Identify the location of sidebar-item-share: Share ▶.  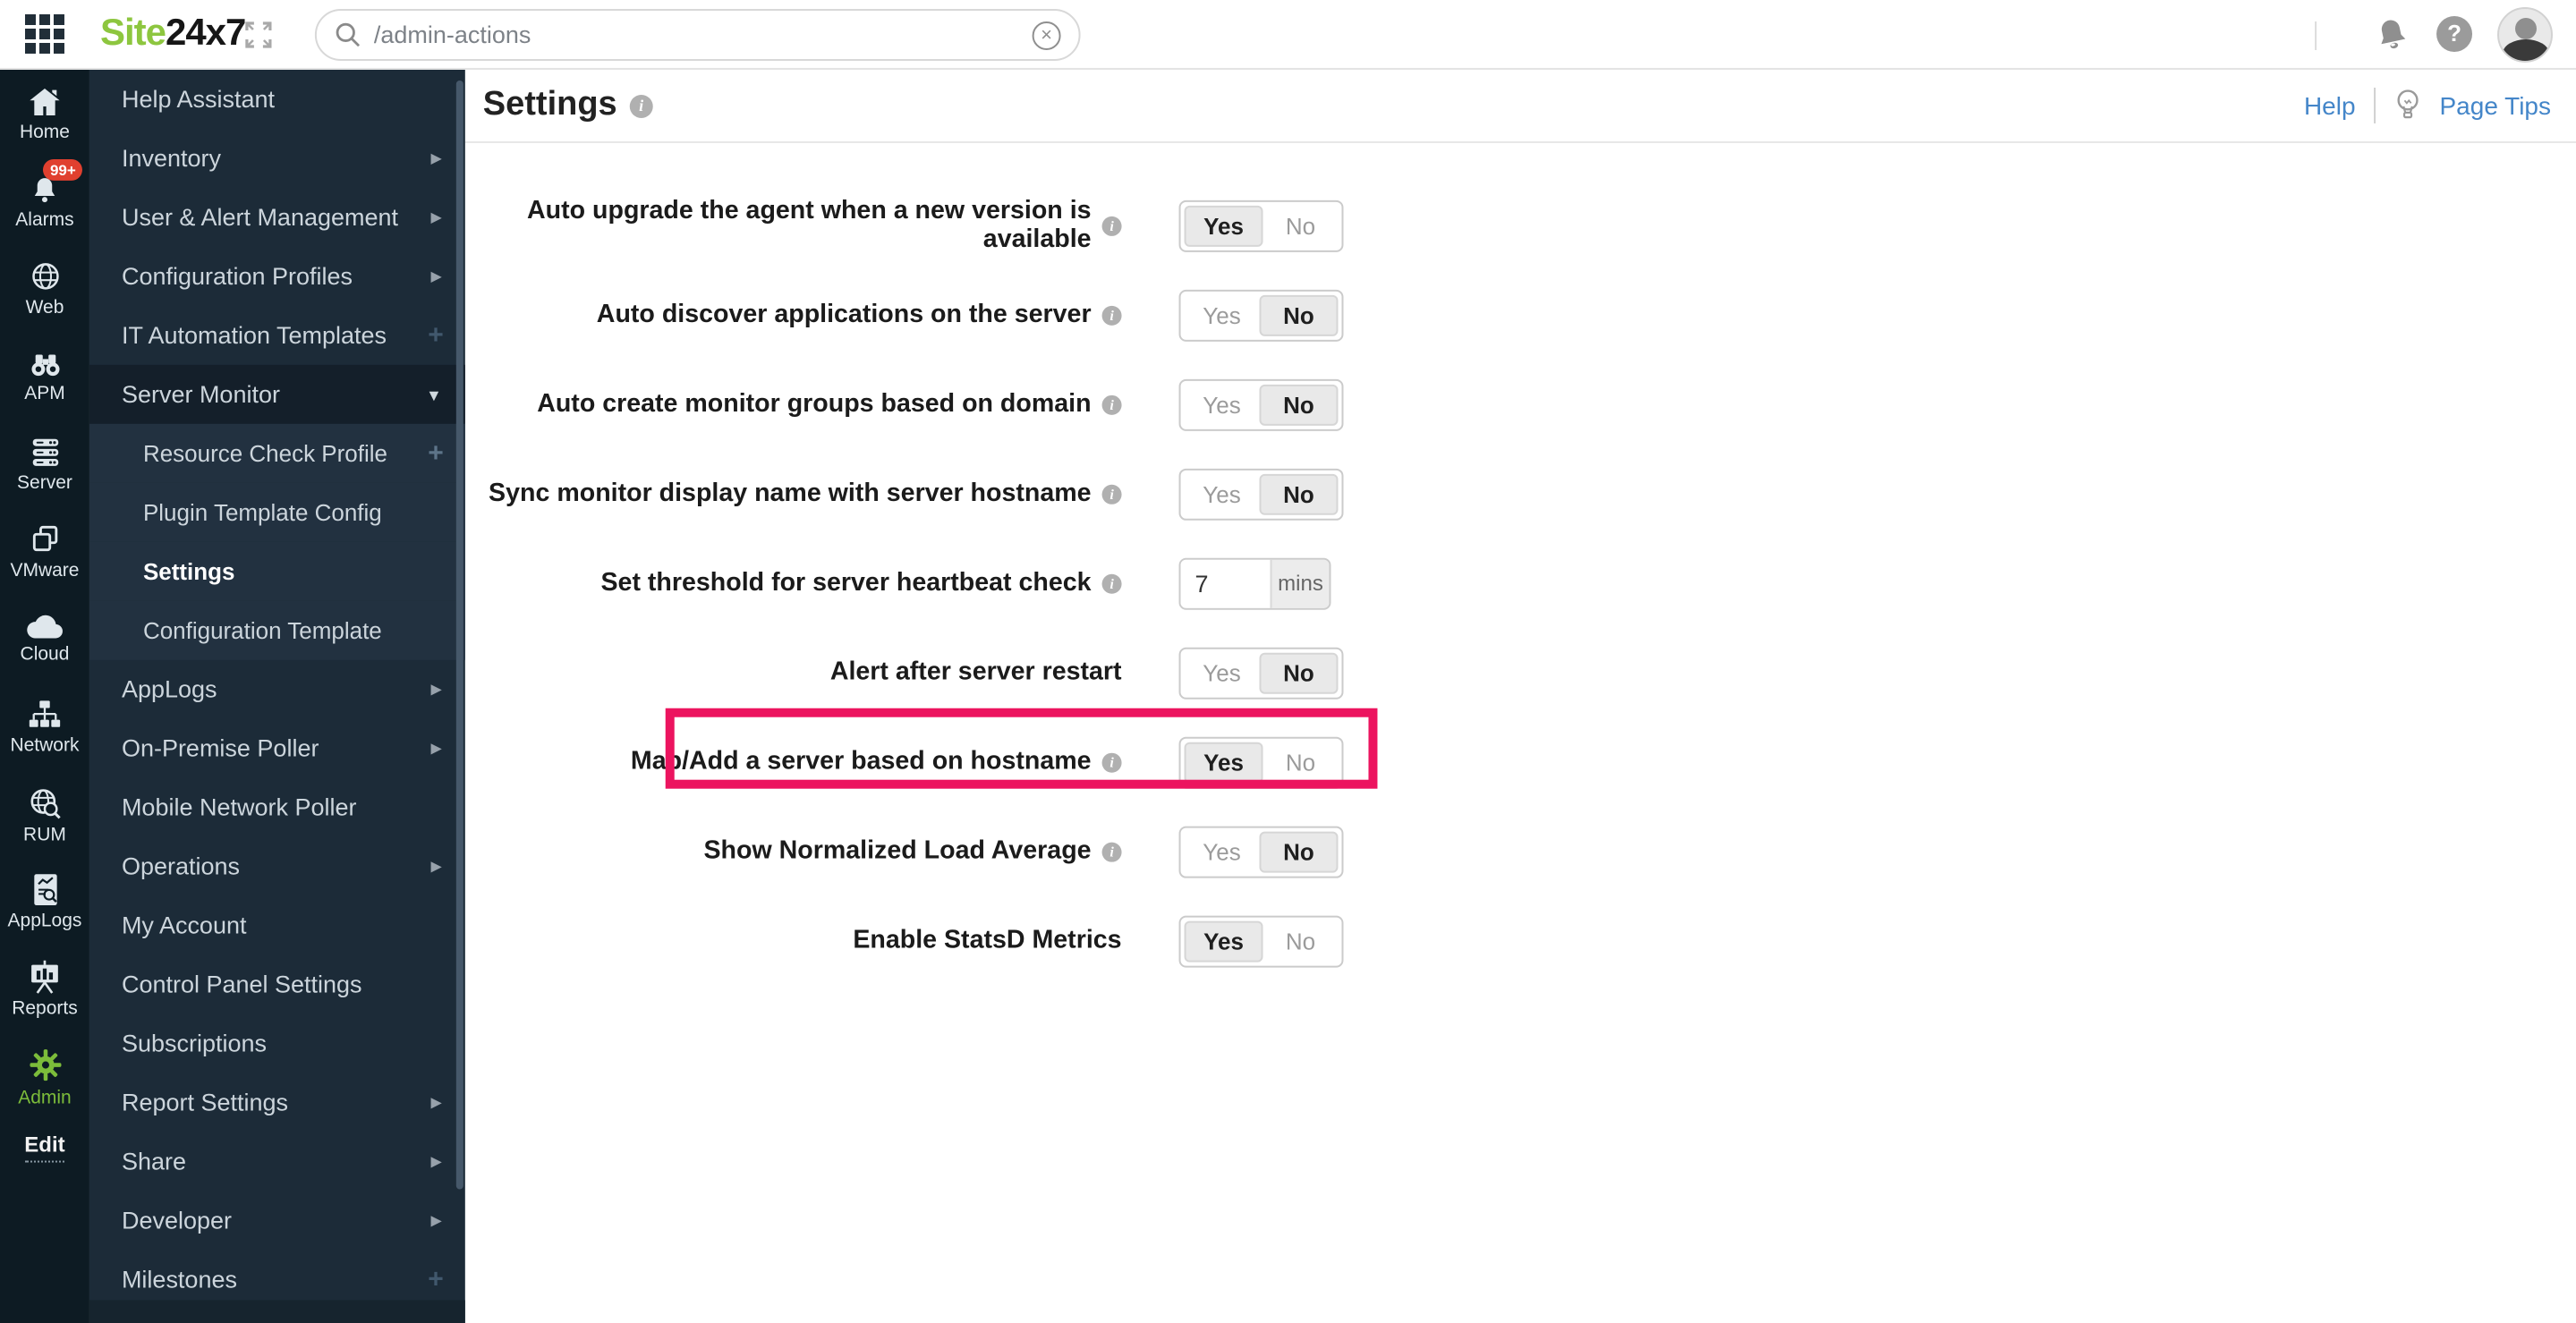
(277, 1162).